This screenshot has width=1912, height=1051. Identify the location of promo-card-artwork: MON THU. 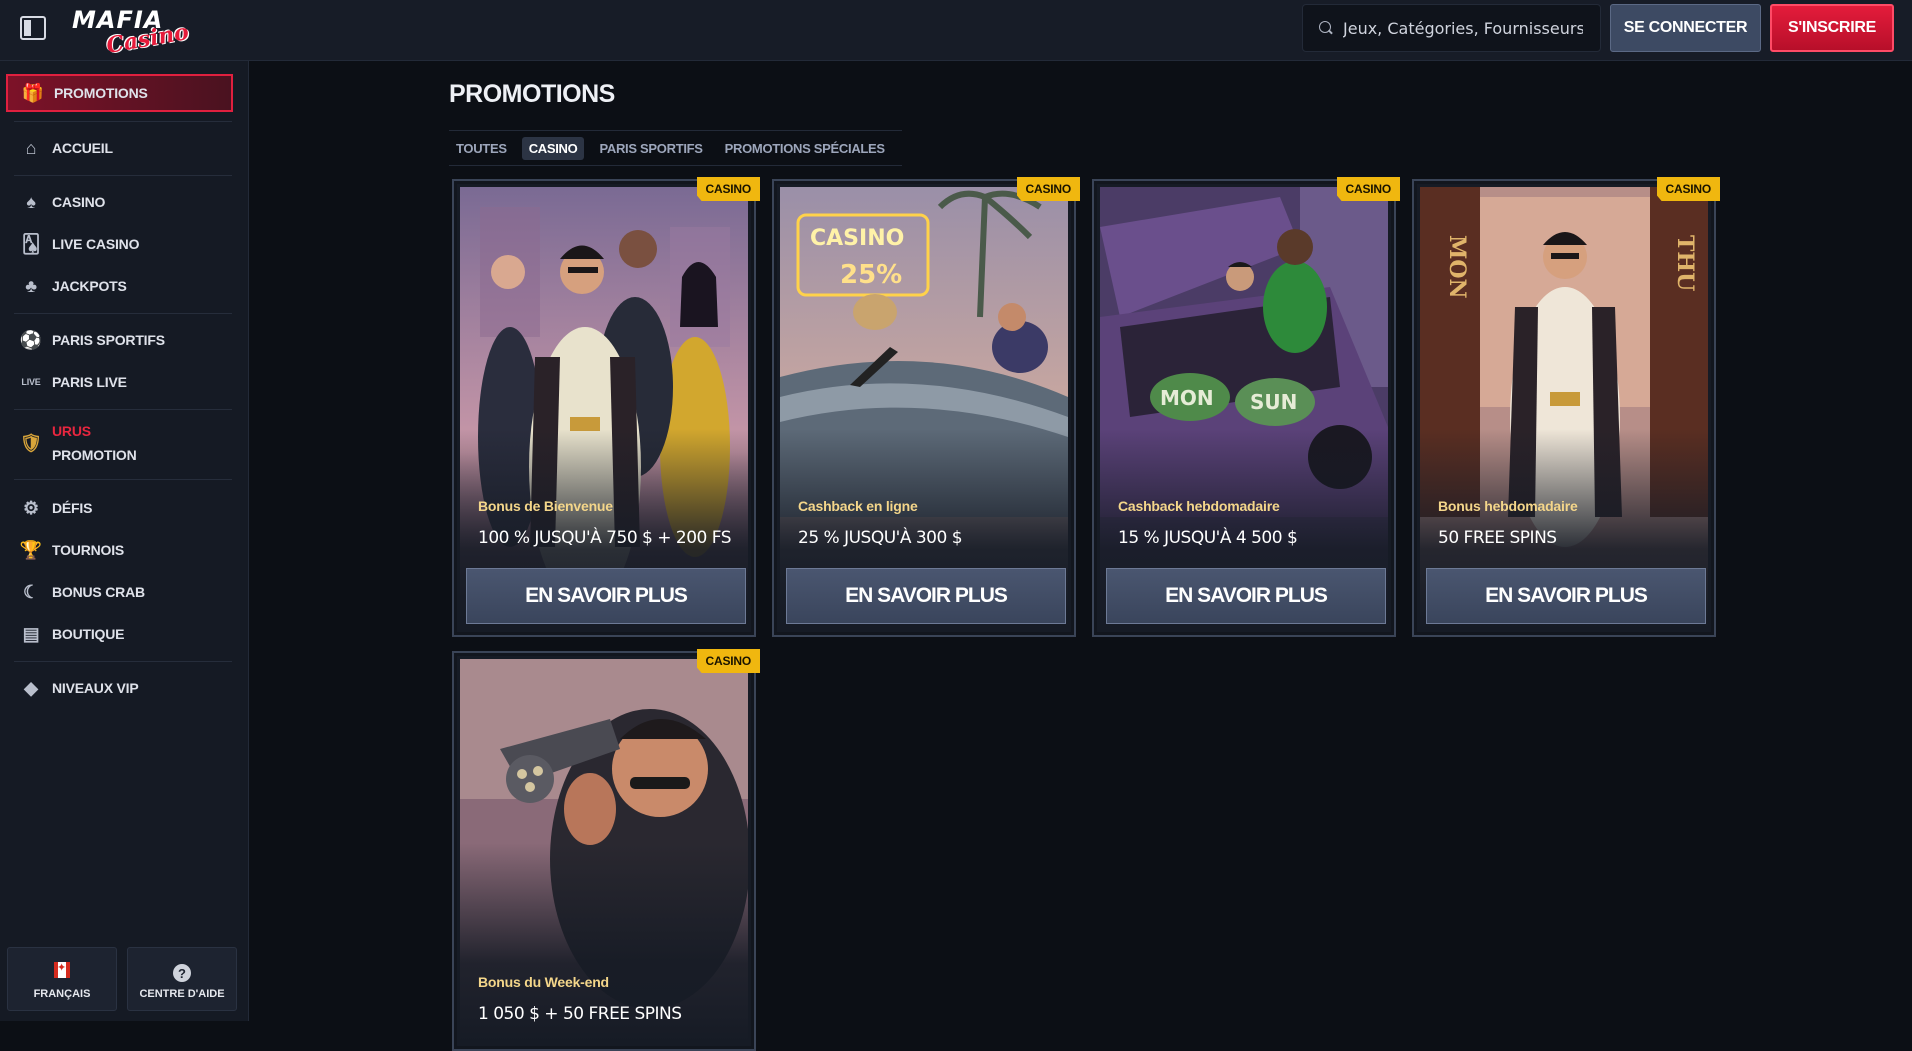
(1564, 408).